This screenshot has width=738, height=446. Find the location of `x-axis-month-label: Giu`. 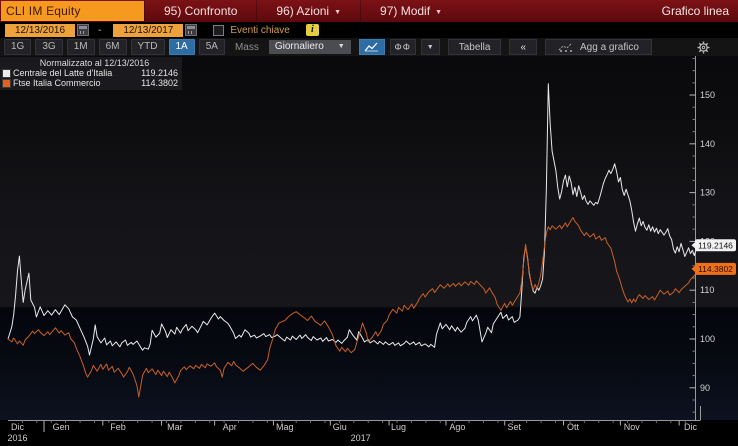

x-axis-month-label: Giu is located at coordinates (340, 427).